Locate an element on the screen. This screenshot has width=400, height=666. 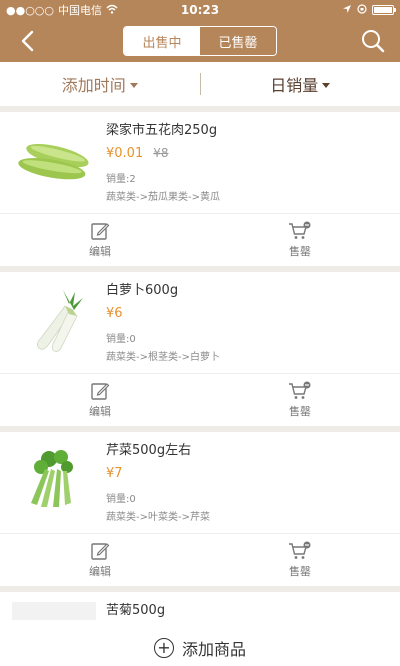
plus-circle-icon: + is located at coordinates (163, 648).